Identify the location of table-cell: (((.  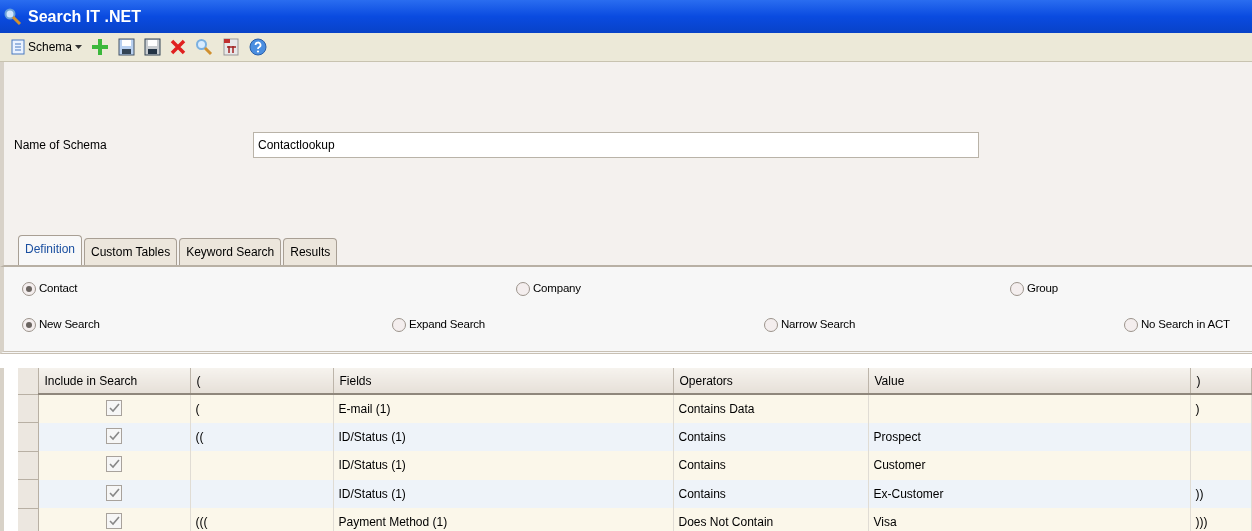
(201, 522).